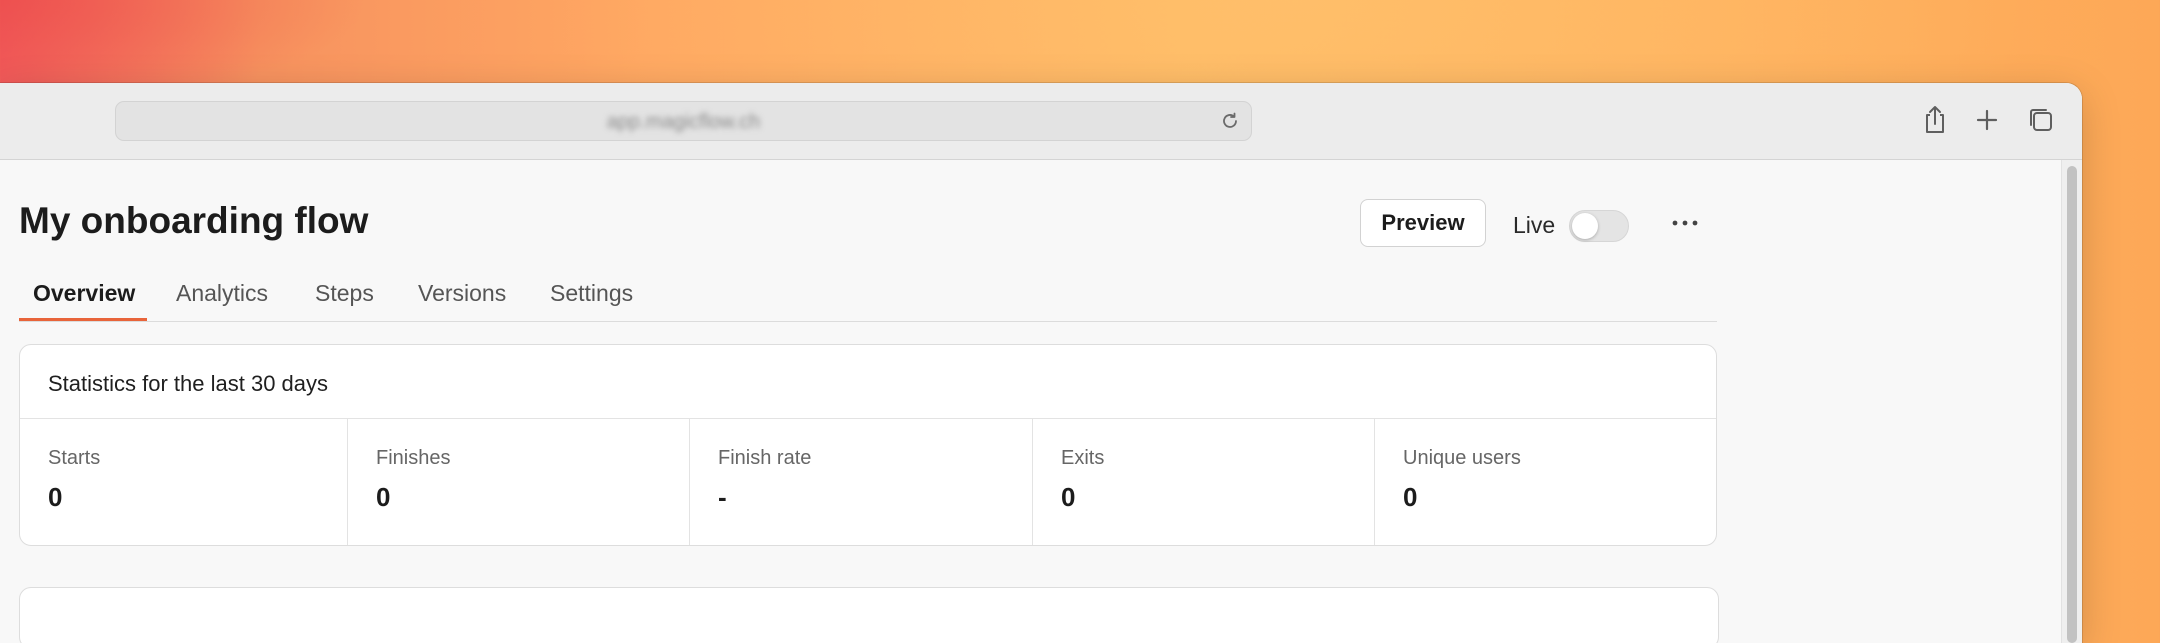 The width and height of the screenshot is (2160, 643). Describe the element at coordinates (765, 458) in the screenshot. I see `stat-label: Finish rate` at that location.